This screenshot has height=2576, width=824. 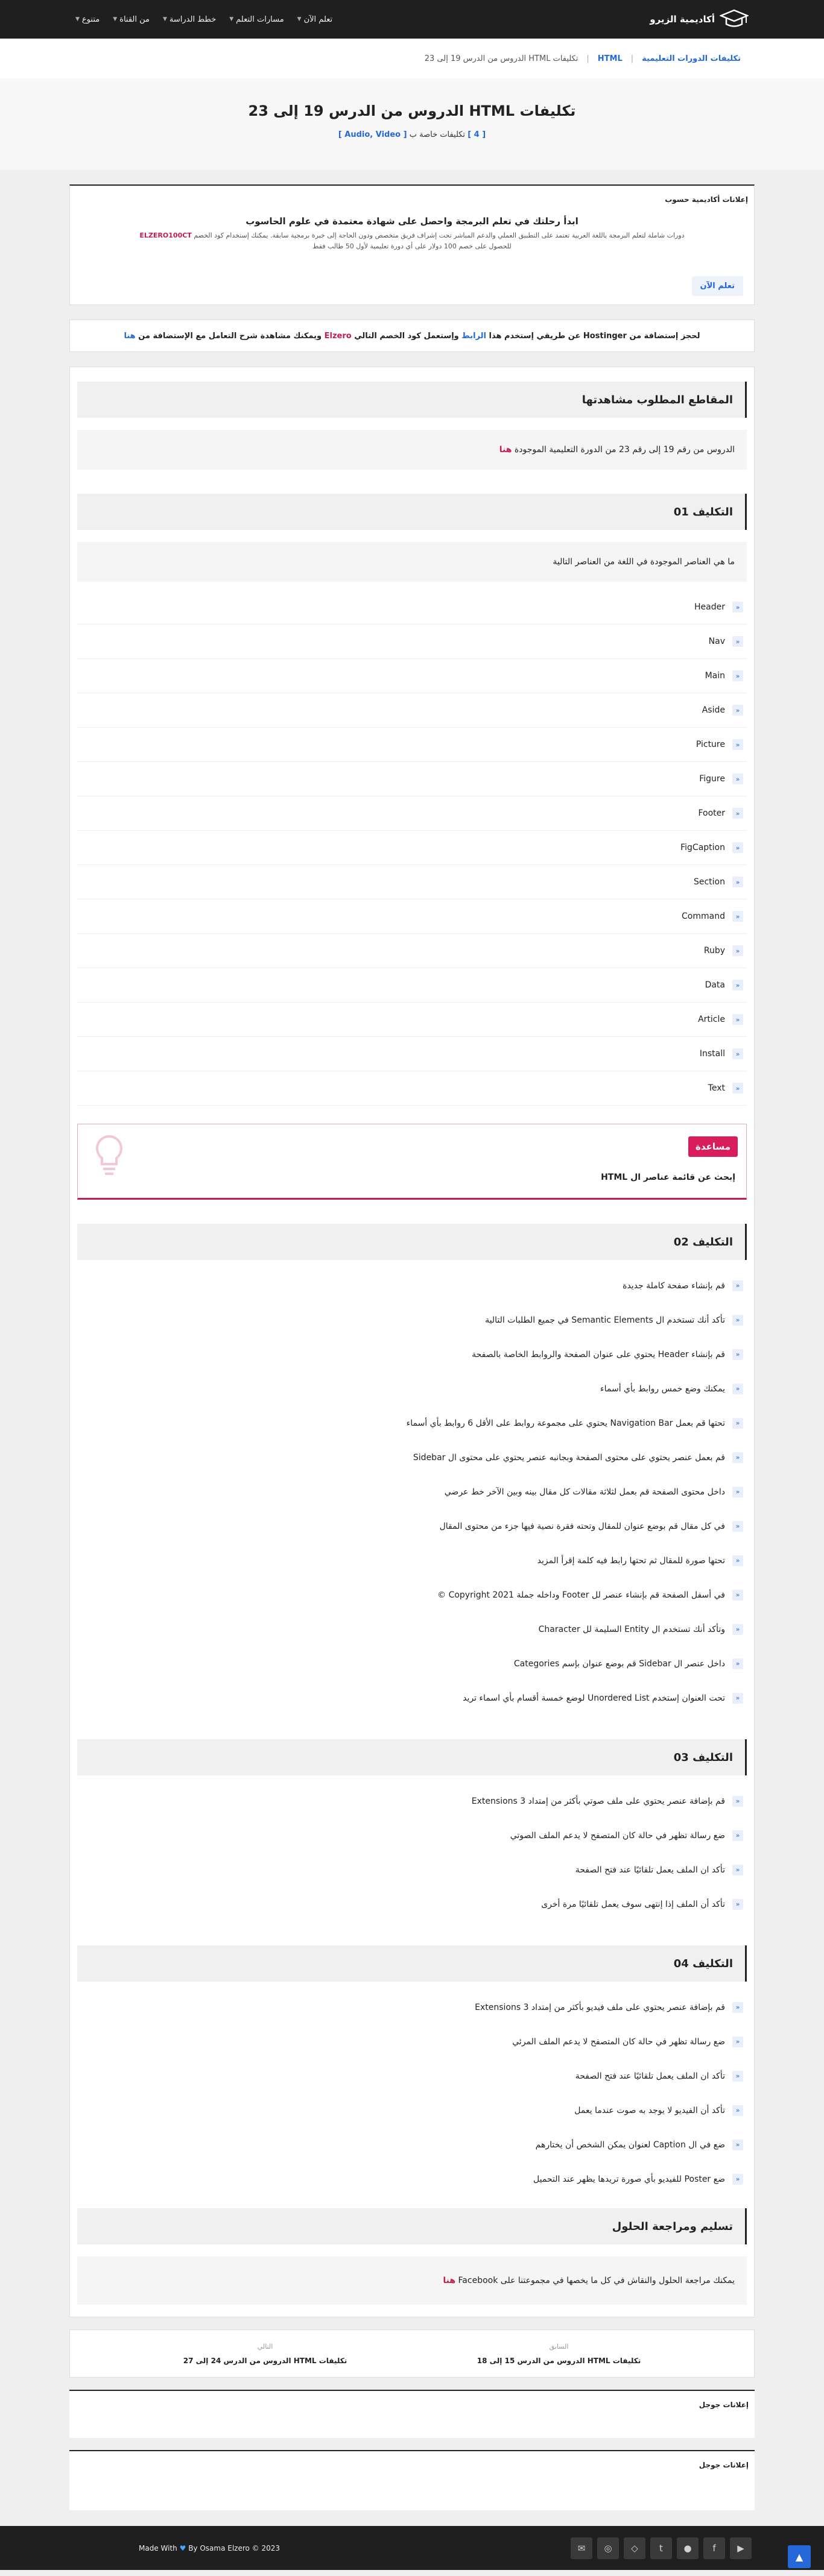 I want to click on item-text: Header, so click(x=710, y=607).